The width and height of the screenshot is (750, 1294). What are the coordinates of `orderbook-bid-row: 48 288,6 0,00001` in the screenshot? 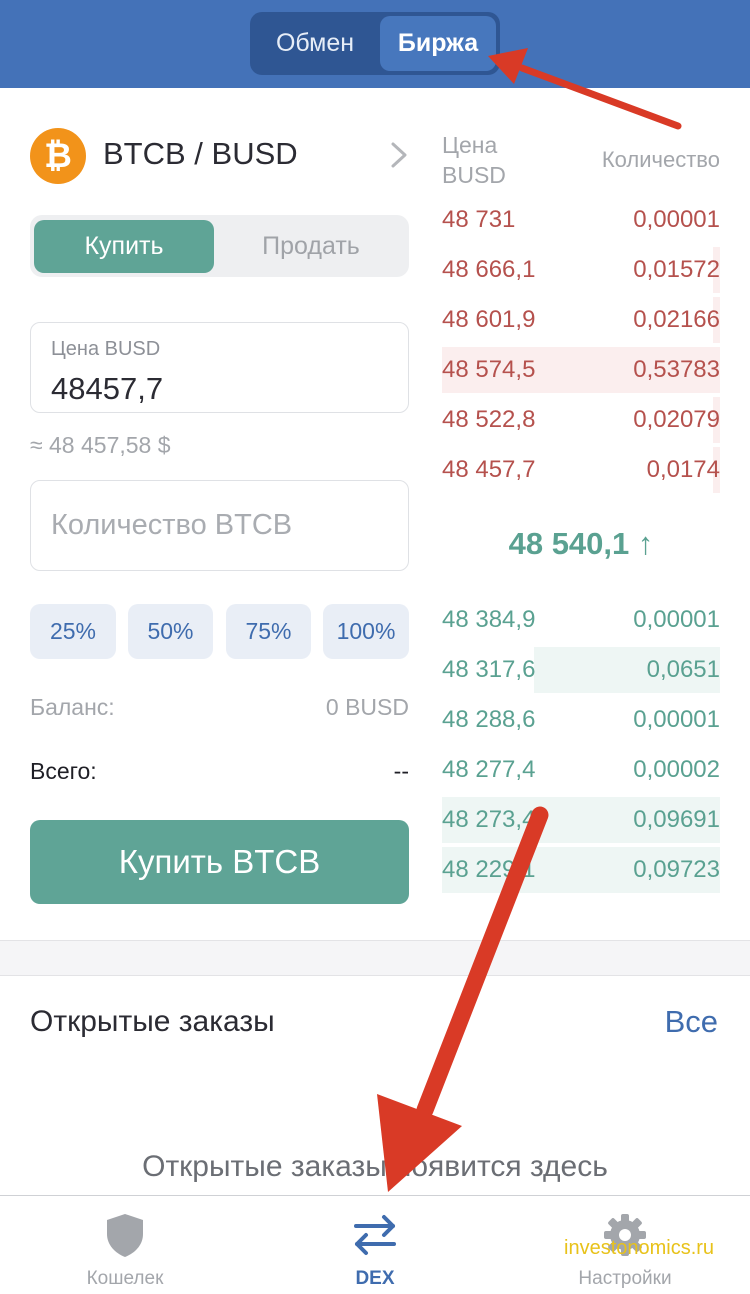 It's located at (581, 720).